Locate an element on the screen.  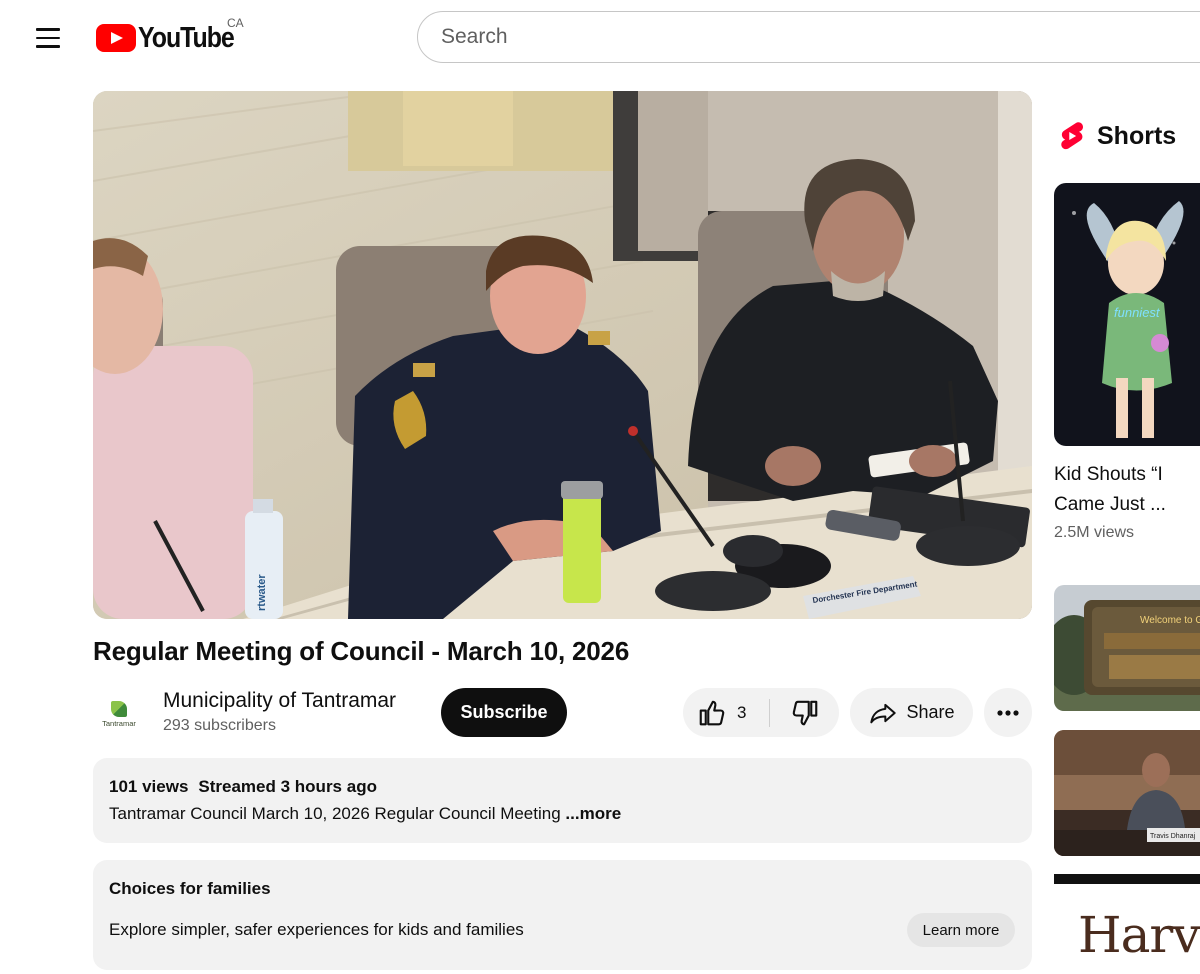
more-horizontal-icon is located at coordinates (1008, 712).